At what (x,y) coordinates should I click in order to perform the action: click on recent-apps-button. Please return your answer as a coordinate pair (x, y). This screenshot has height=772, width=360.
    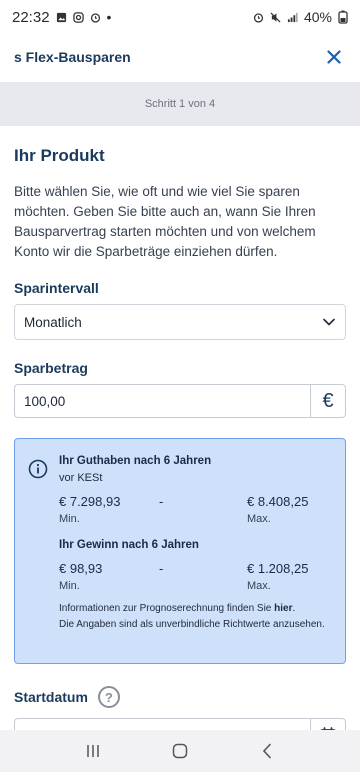
    Looking at the image, I should click on (93, 751).